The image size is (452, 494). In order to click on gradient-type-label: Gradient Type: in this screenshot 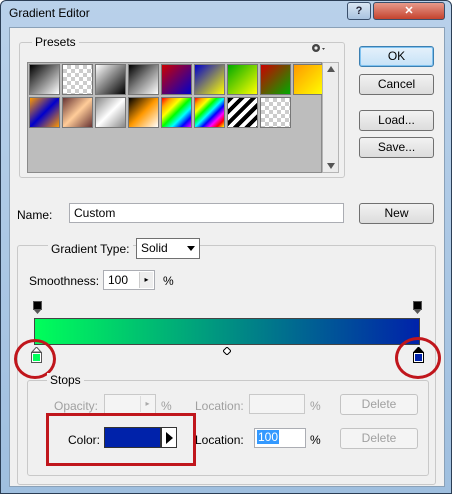, I will do `click(90, 249)`.